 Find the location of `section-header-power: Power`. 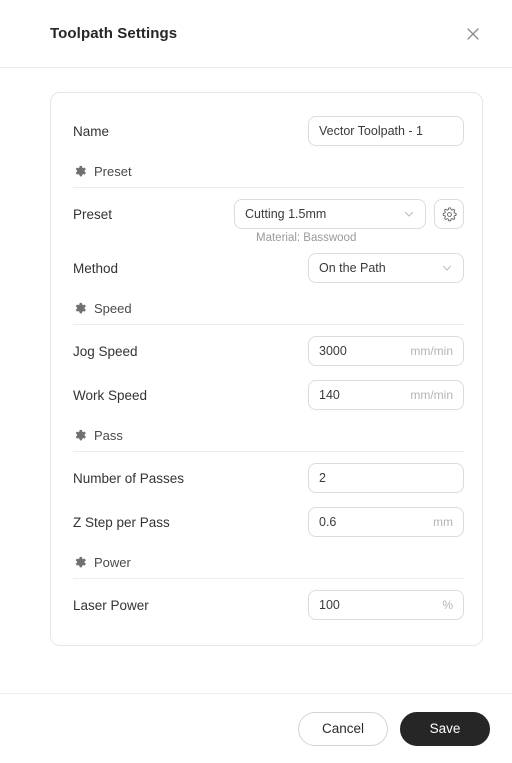

section-header-power: Power is located at coordinates (268, 561).